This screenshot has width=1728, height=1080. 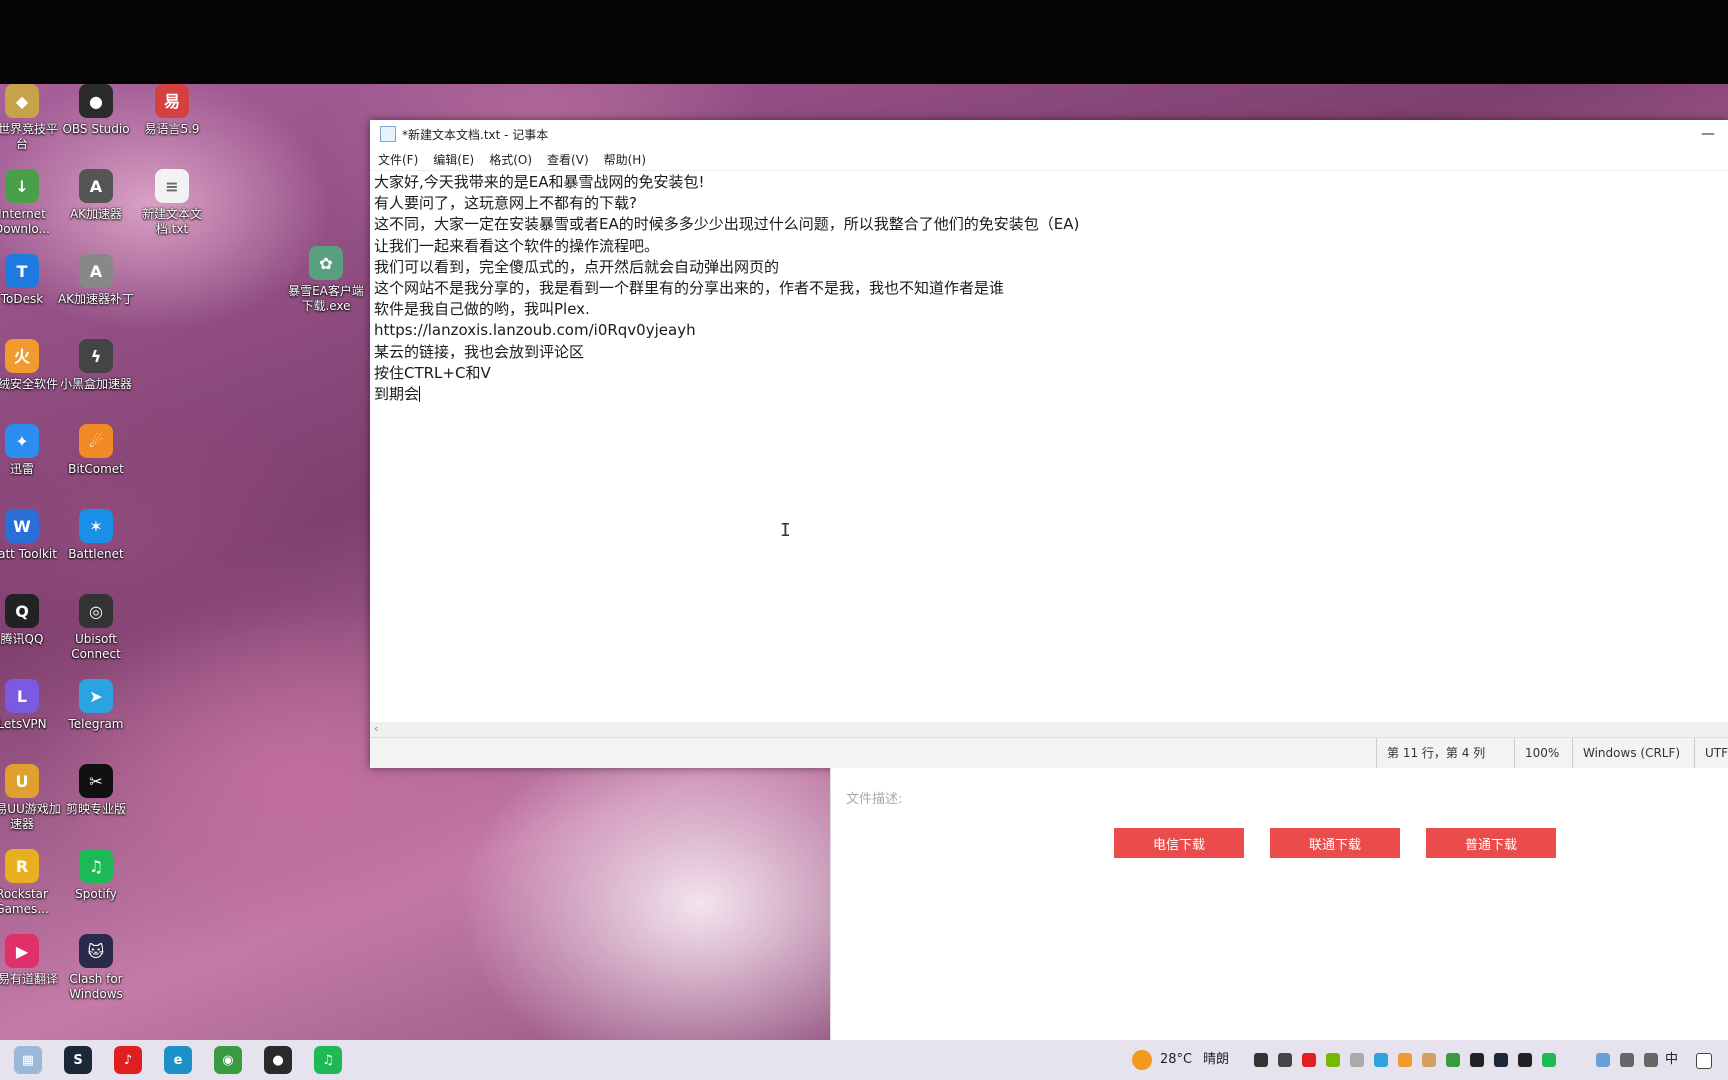 What do you see at coordinates (22, 781) in the screenshot?
I see `app-icon: U` at bounding box center [22, 781].